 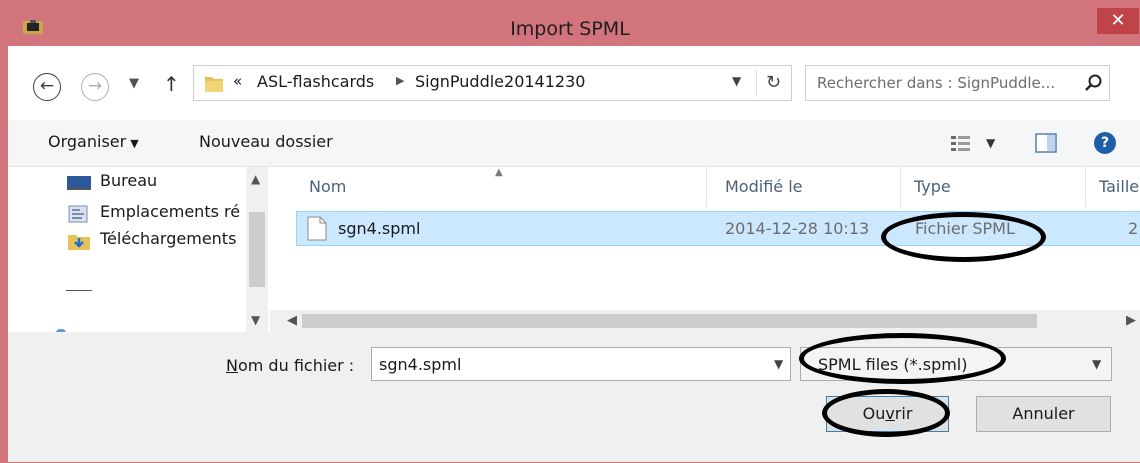 I want to click on back-arrow-icon: ←, so click(x=47, y=87).